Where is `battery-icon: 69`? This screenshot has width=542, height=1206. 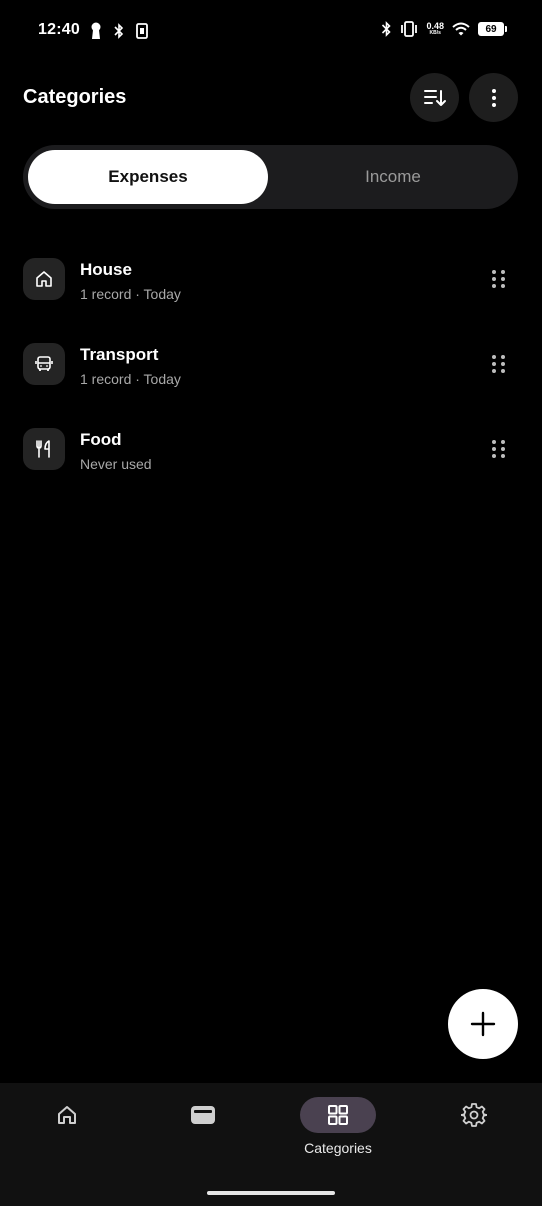
battery-icon: 69 is located at coordinates (492, 29).